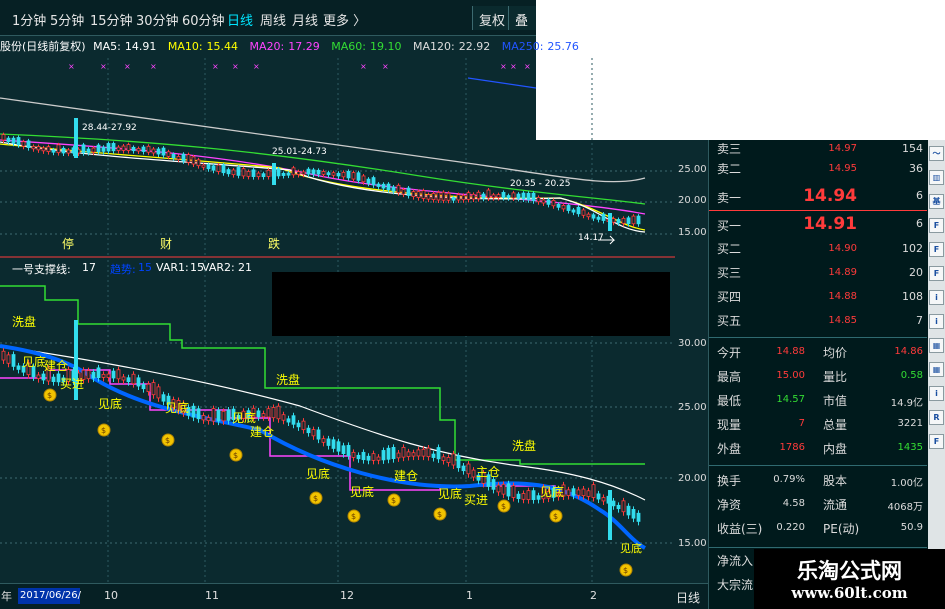 This screenshot has height=609, width=945. Describe the element at coordinates (29, 19) in the screenshot. I see `tab-period-1min: 1分钟` at that location.